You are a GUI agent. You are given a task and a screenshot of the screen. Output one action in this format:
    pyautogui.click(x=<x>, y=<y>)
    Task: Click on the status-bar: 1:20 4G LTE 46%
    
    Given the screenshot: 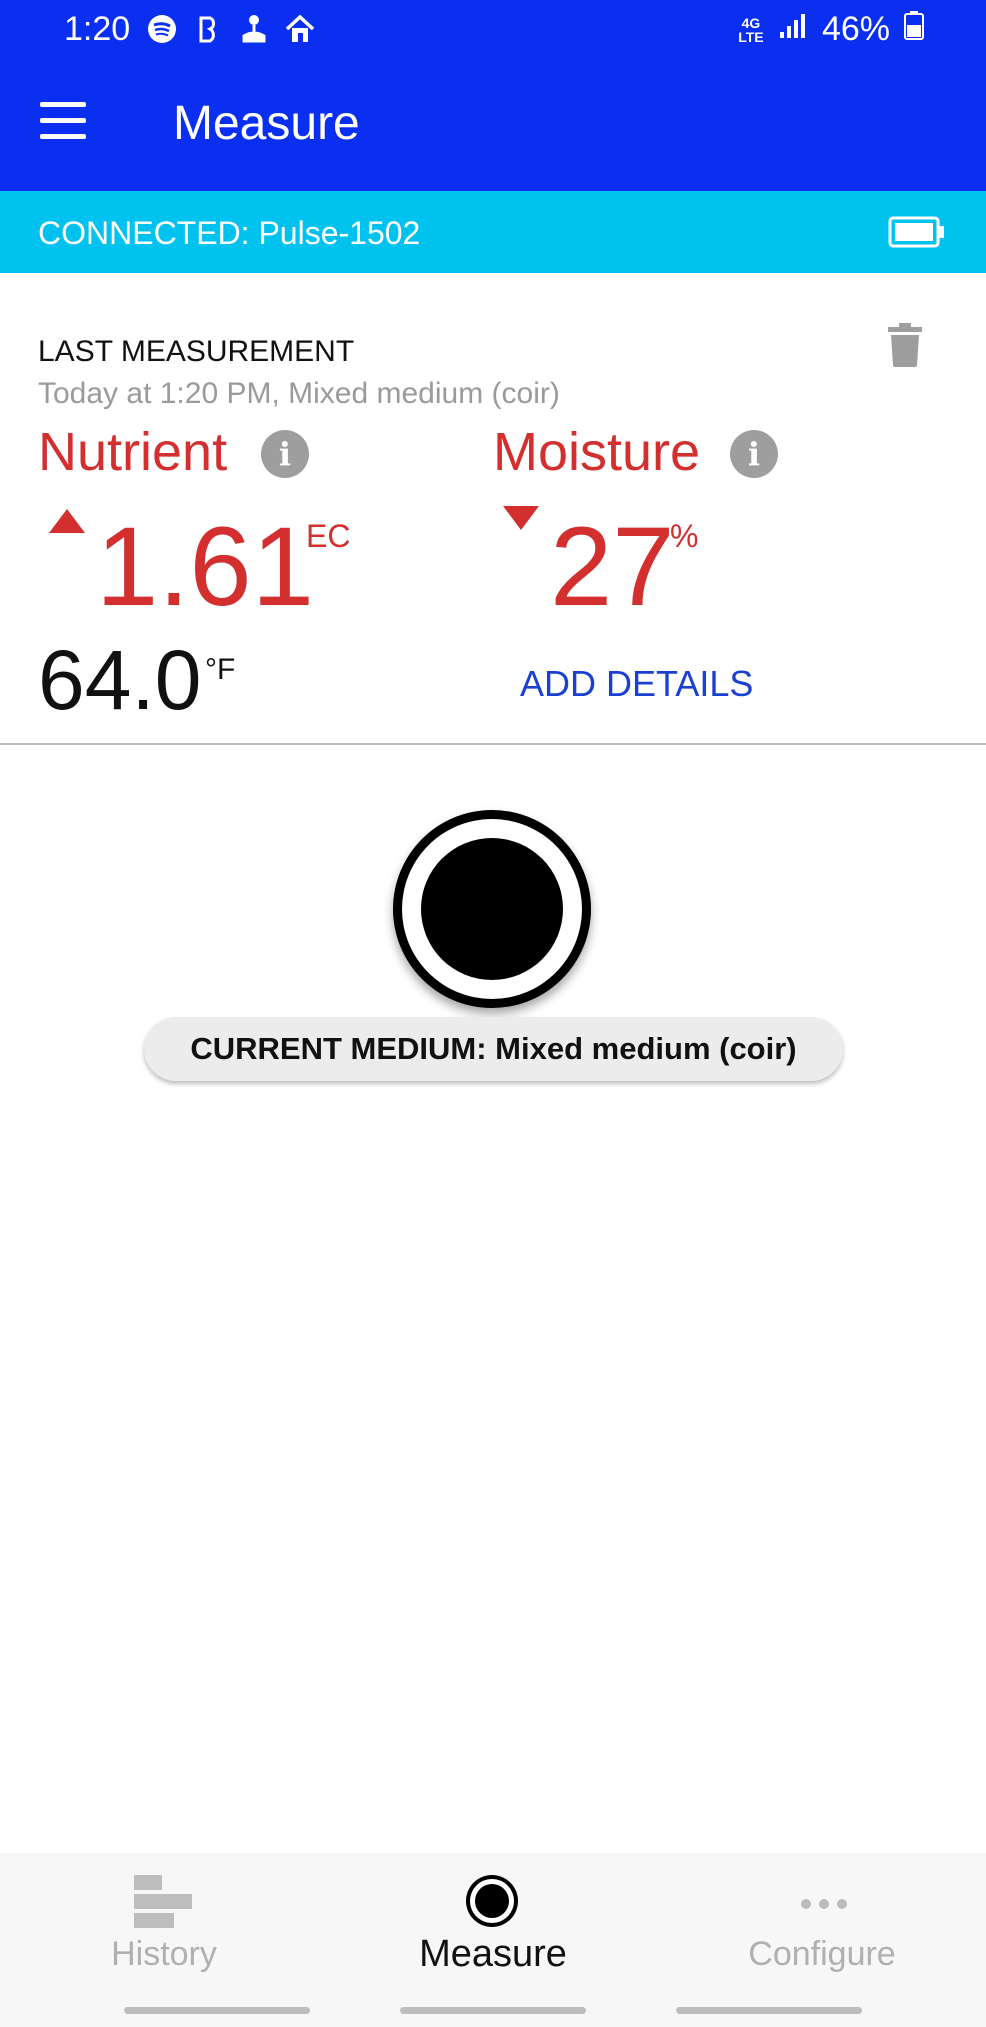 What is the action you would take?
    pyautogui.click(x=493, y=31)
    